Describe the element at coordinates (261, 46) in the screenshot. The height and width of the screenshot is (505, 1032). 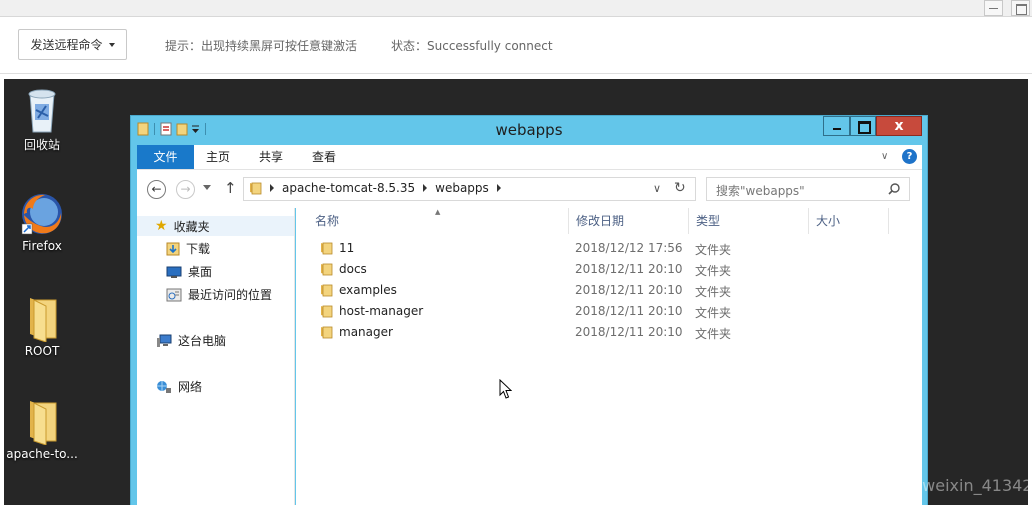
I see `hint-text: 提示：出现持续黑屏可按任意键激活` at that location.